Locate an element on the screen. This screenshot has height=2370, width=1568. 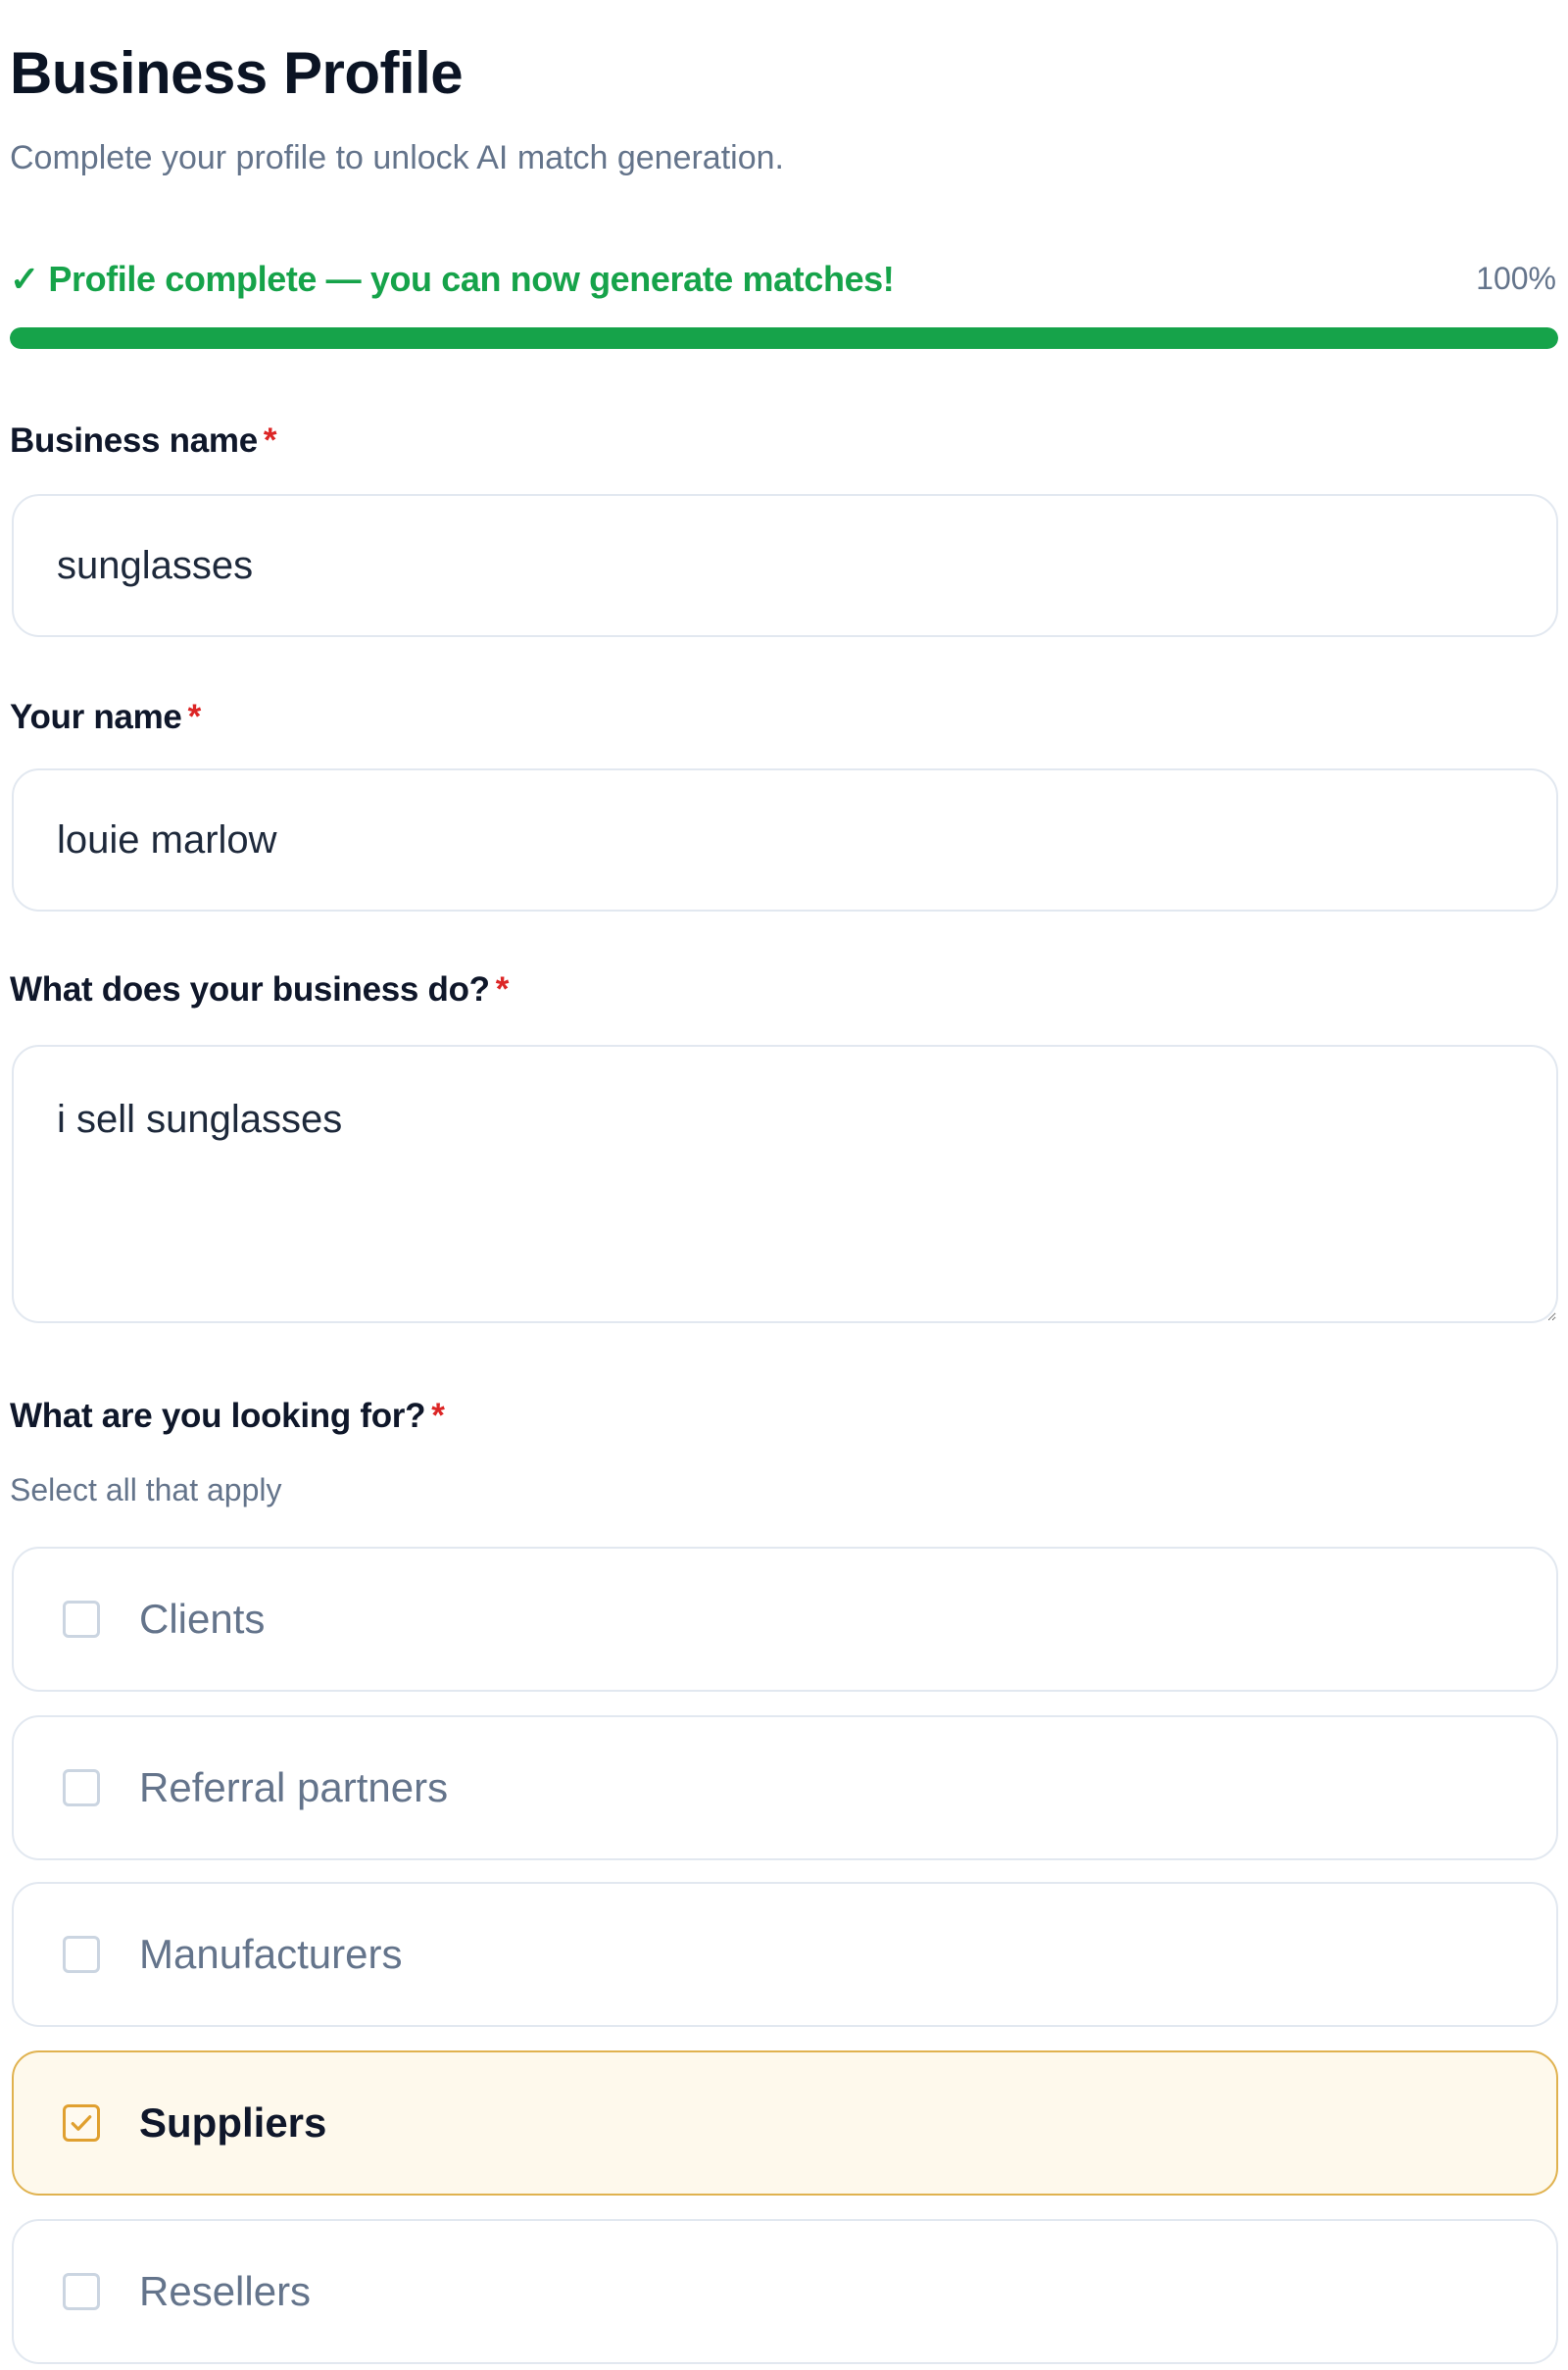
business-name-label-text: Business name is located at coordinates (134, 441).